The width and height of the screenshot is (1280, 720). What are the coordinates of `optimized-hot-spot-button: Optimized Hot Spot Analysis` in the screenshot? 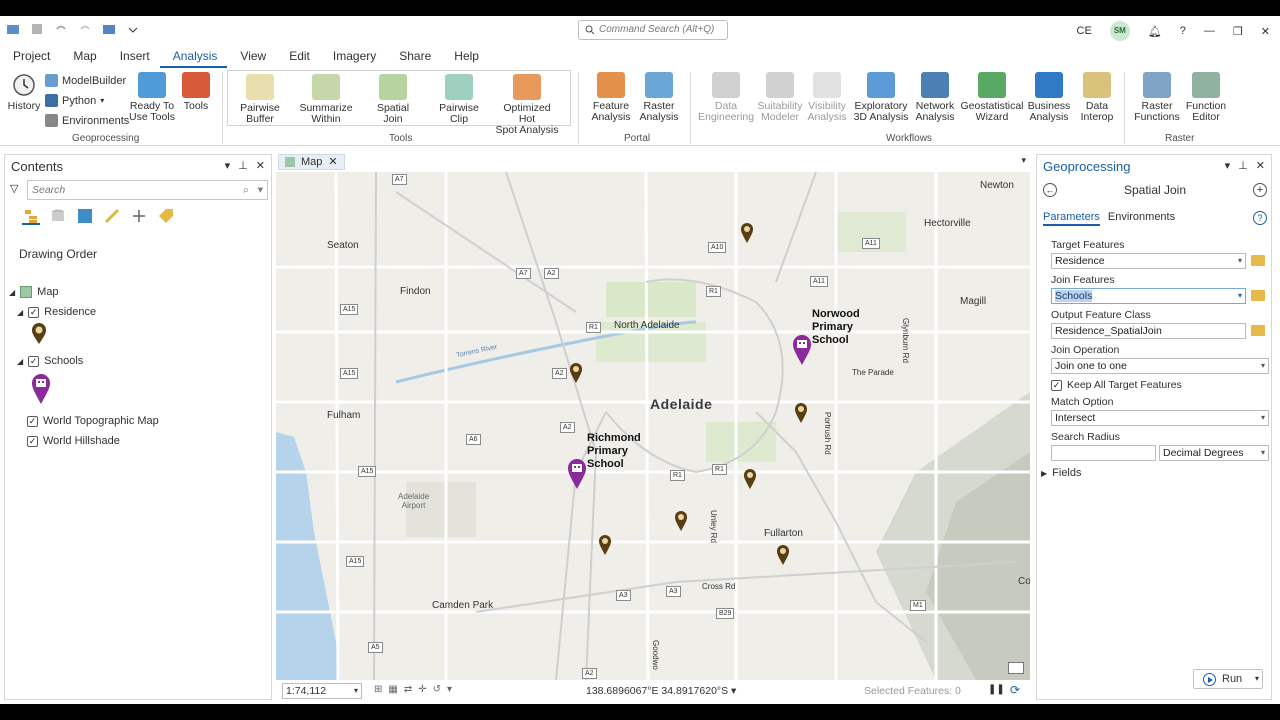 It's located at (527, 105).